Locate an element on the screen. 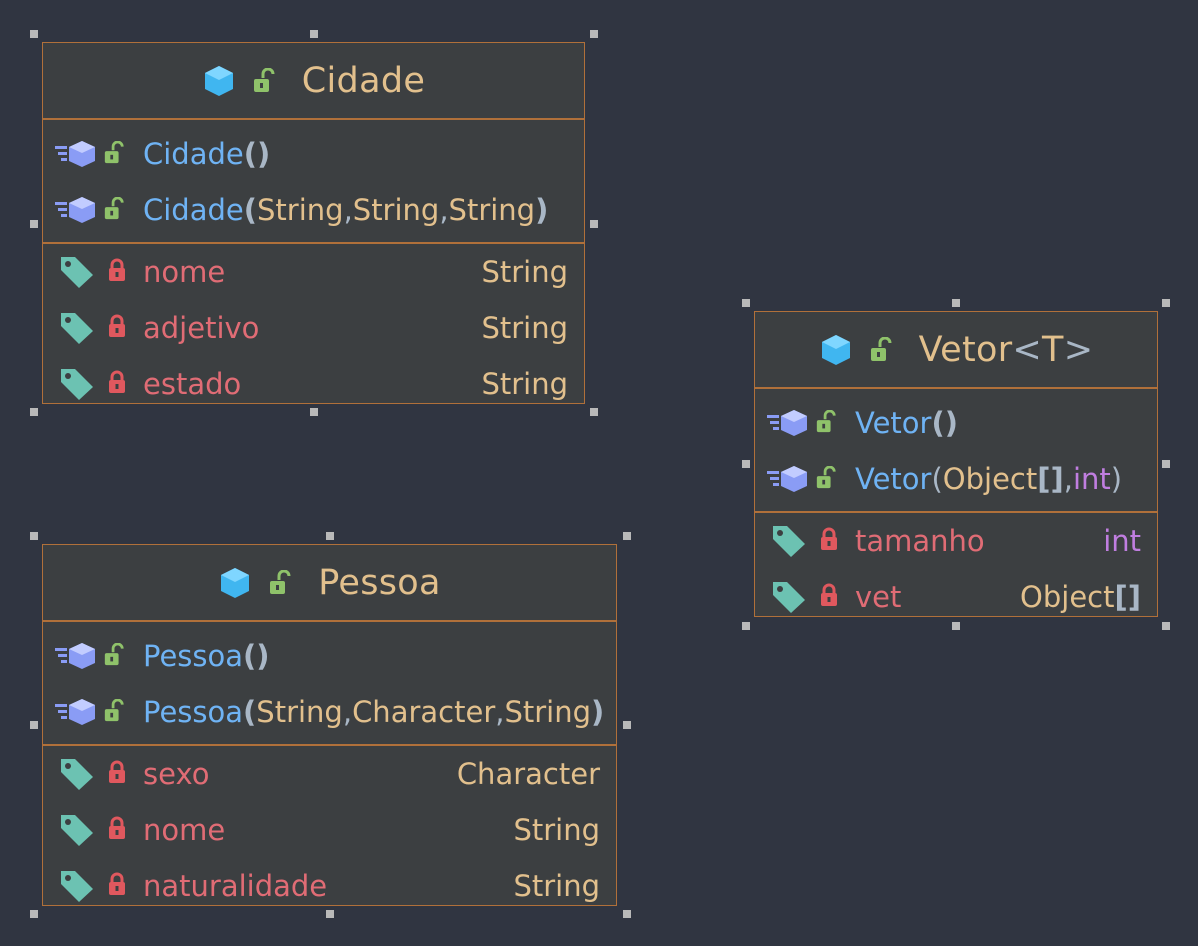  field-row: vet Object[] is located at coordinates (956, 597).